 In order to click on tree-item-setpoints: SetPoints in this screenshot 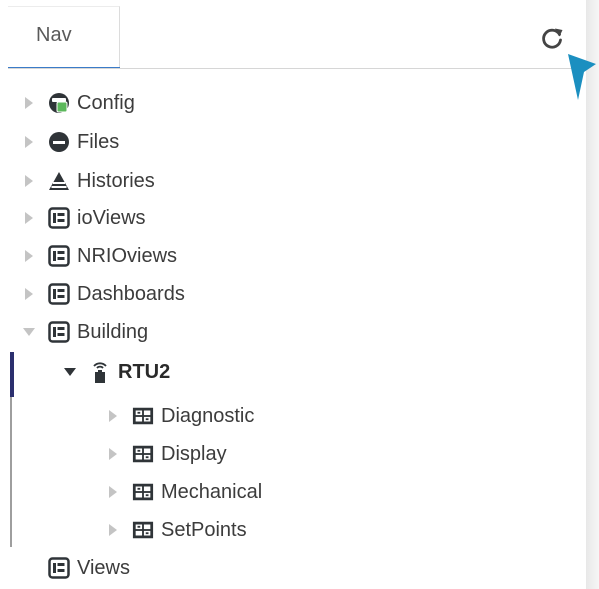, I will do `click(176, 530)`.